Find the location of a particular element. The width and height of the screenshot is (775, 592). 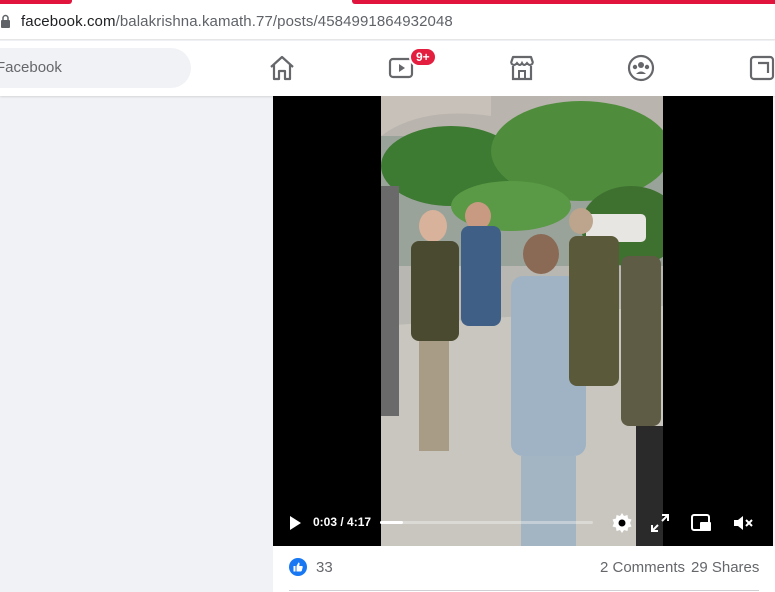

shares-link: 29 Shares is located at coordinates (725, 567).